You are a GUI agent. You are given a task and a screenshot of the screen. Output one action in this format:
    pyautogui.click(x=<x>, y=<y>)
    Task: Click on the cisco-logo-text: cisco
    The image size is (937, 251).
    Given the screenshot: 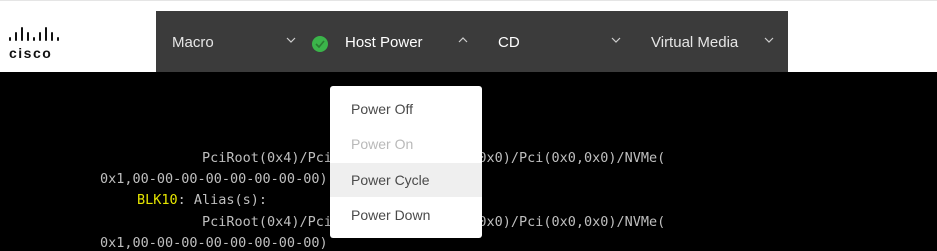 What is the action you would take?
    pyautogui.click(x=31, y=53)
    